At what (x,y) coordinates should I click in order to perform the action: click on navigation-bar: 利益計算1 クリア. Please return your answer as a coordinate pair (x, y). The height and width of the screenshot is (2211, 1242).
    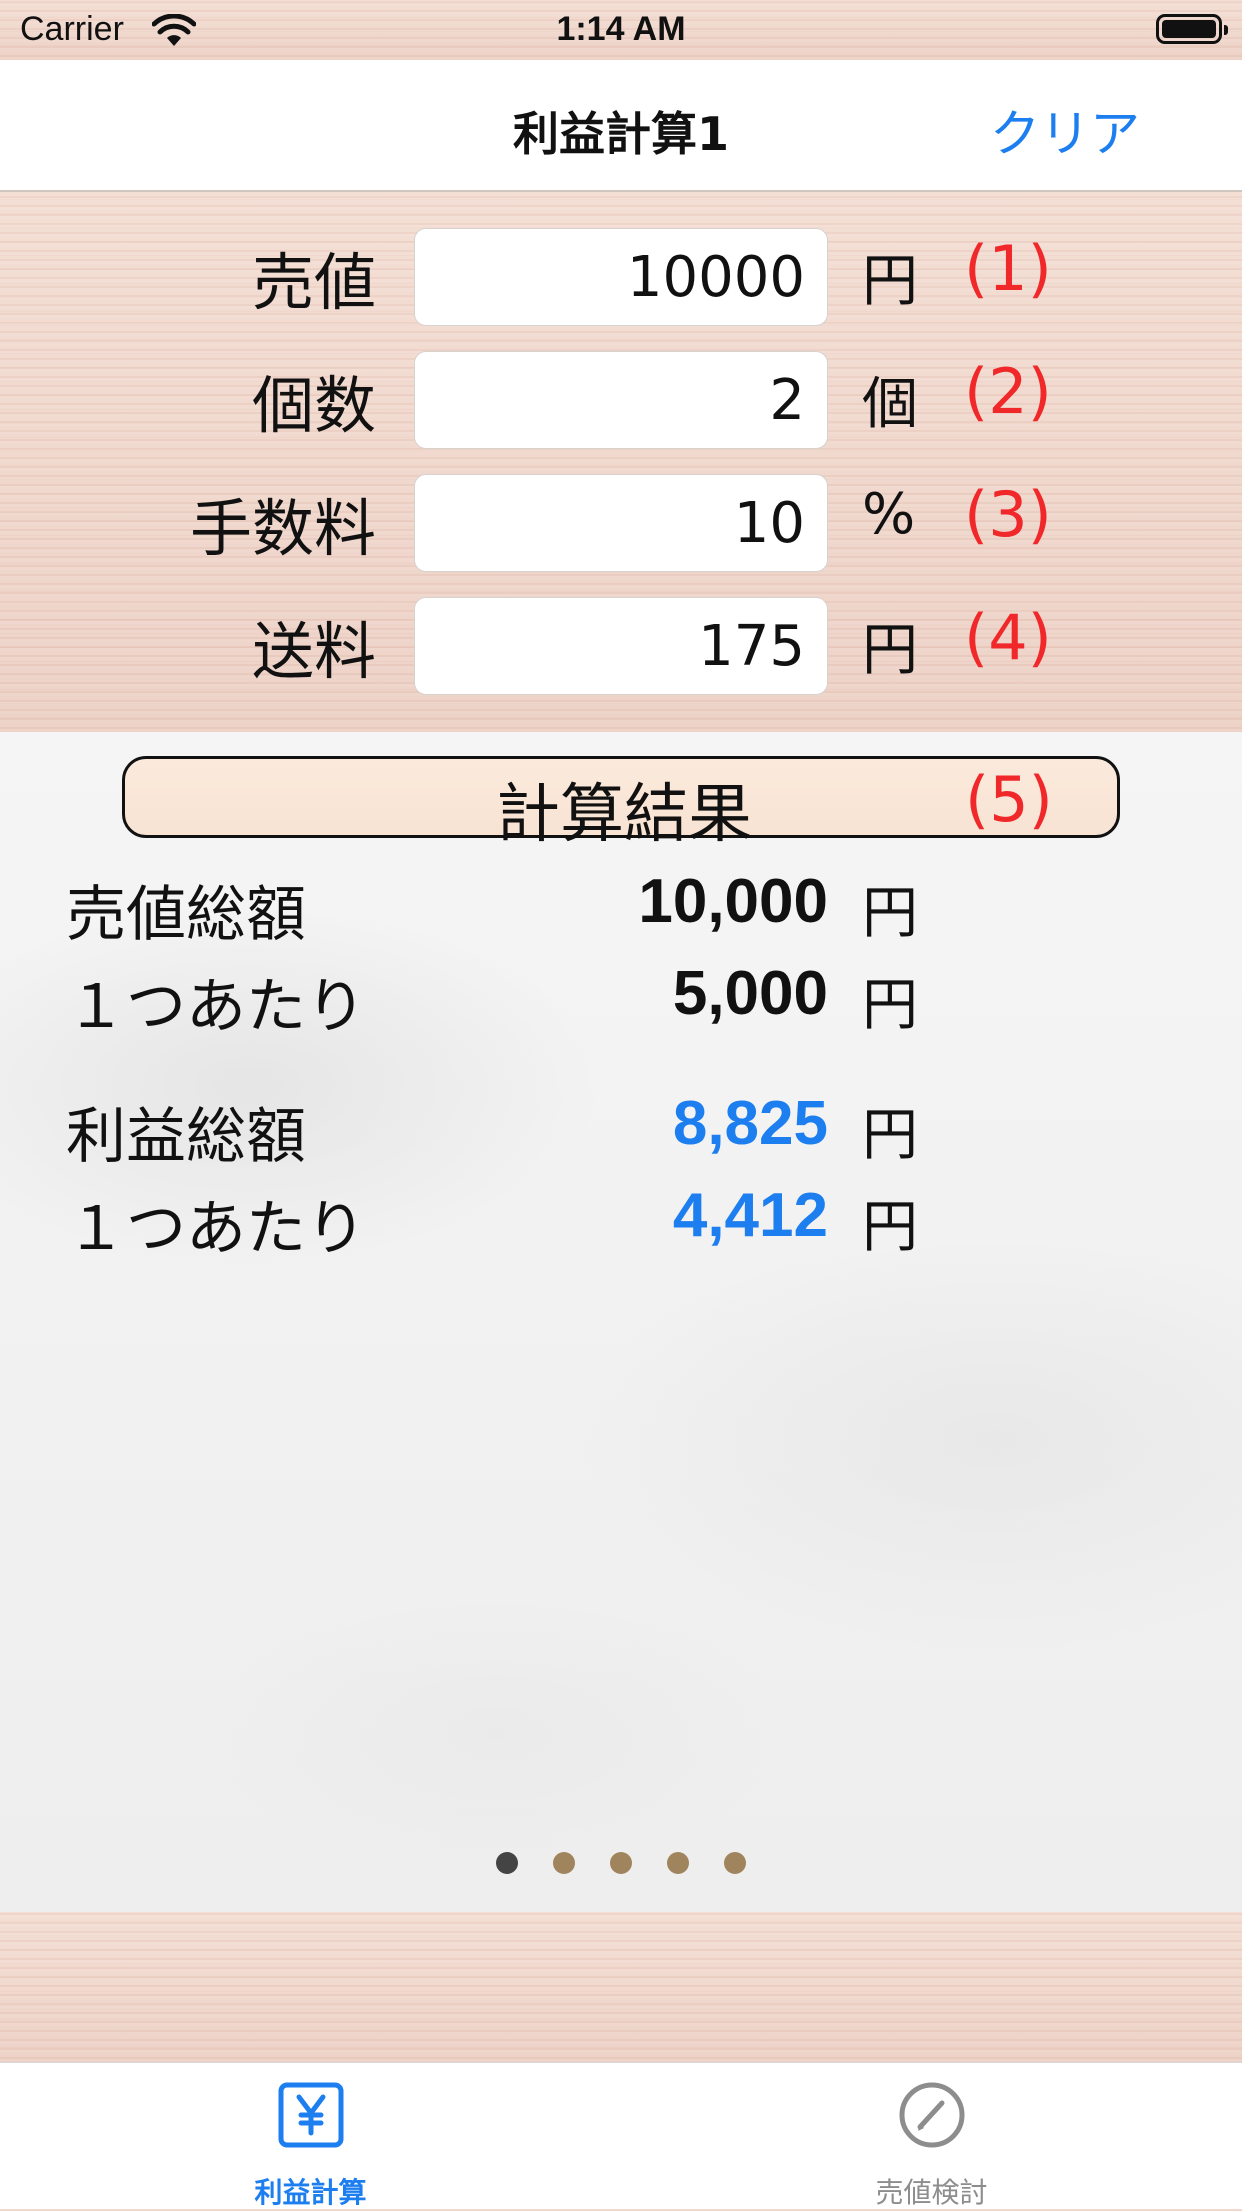
    Looking at the image, I should click on (621, 126).